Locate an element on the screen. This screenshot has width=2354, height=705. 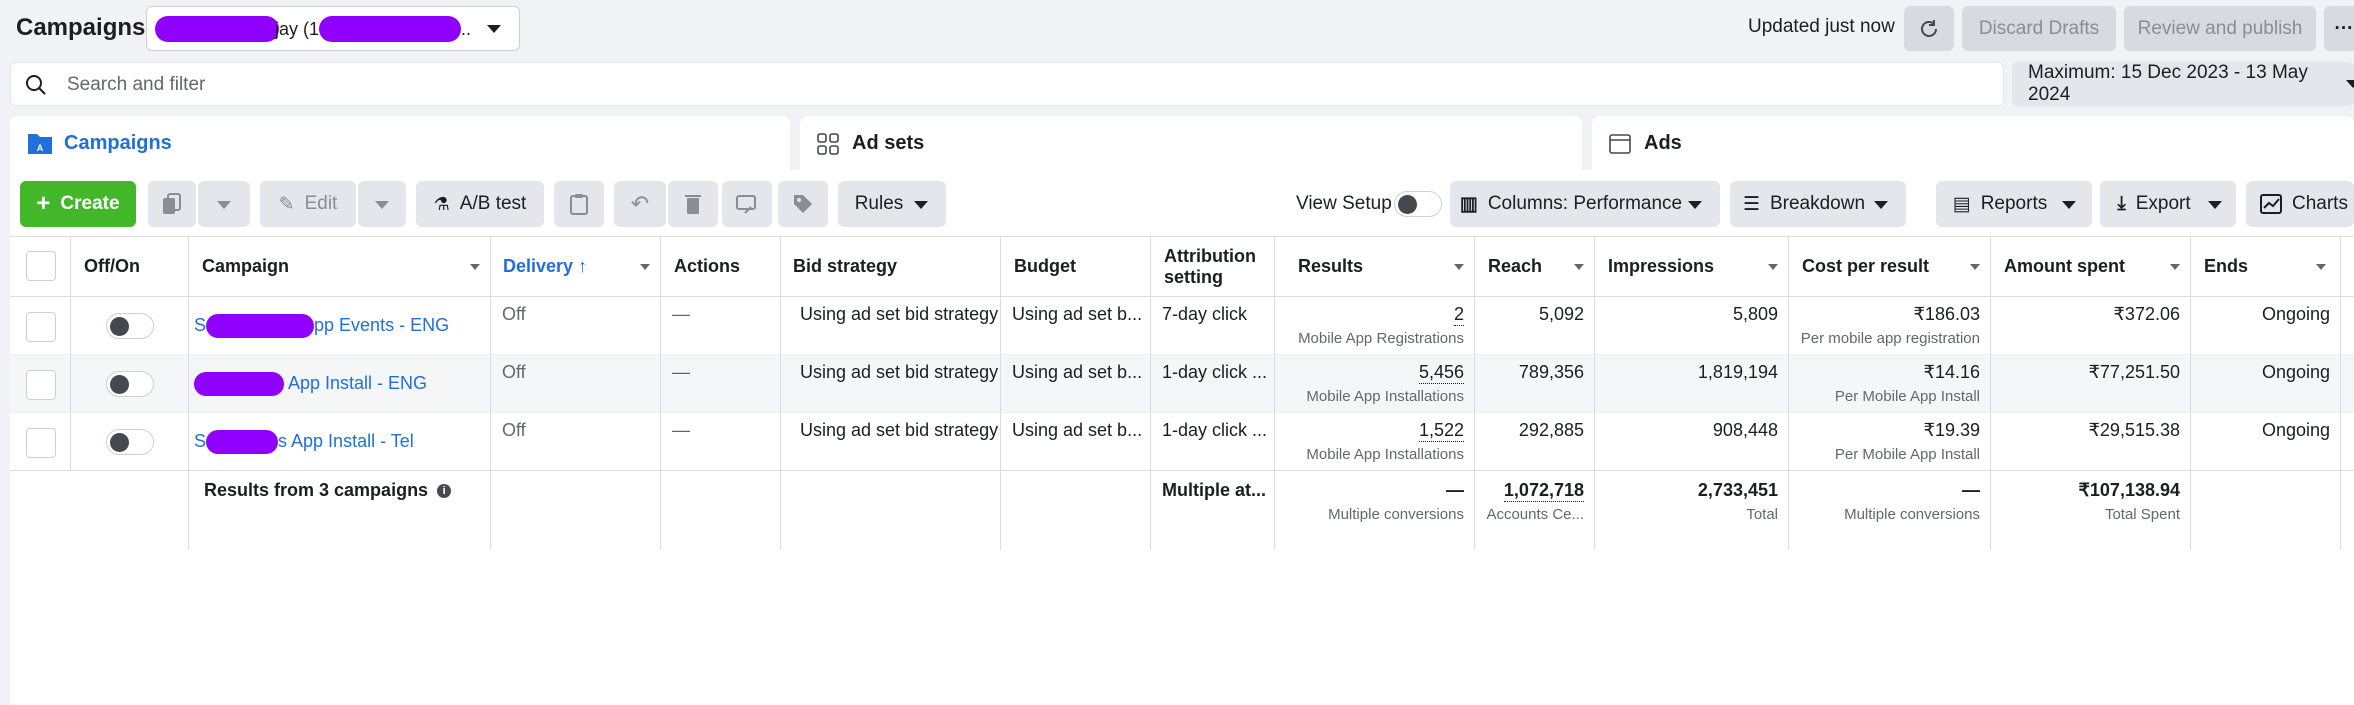
reports-icon: ▤ is located at coordinates (1961, 204).